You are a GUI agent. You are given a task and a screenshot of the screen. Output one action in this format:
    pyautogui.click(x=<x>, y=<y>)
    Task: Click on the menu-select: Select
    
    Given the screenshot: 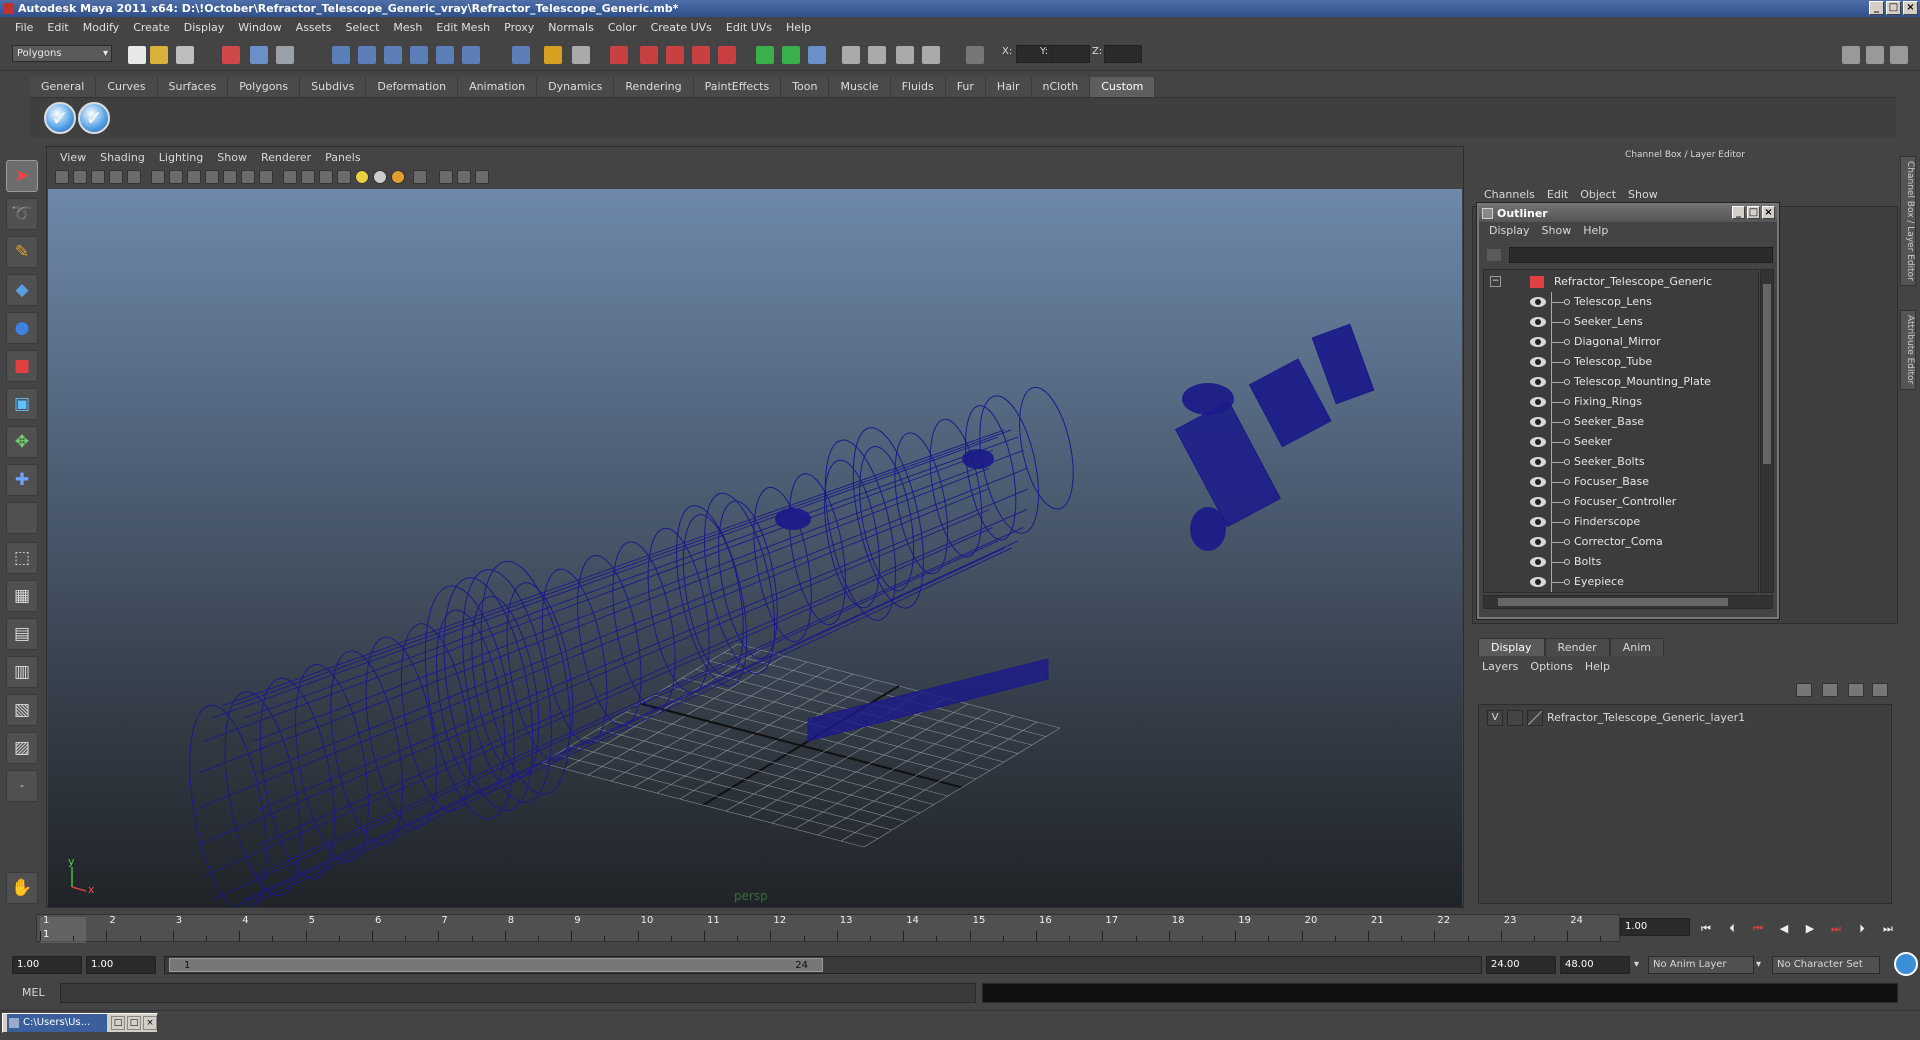 What is the action you would take?
    pyautogui.click(x=362, y=27)
    